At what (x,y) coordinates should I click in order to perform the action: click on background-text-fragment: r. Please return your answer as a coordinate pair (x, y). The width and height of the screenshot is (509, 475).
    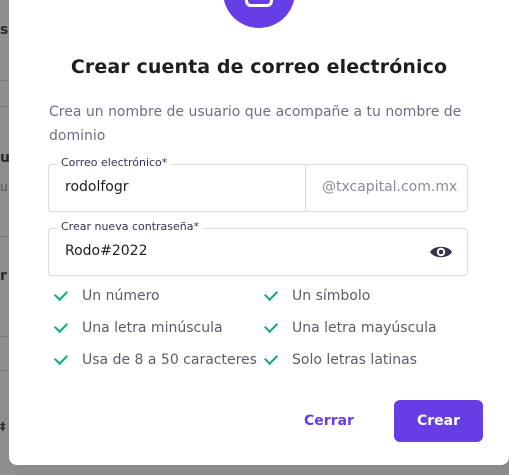
    Looking at the image, I should click on (3, 276).